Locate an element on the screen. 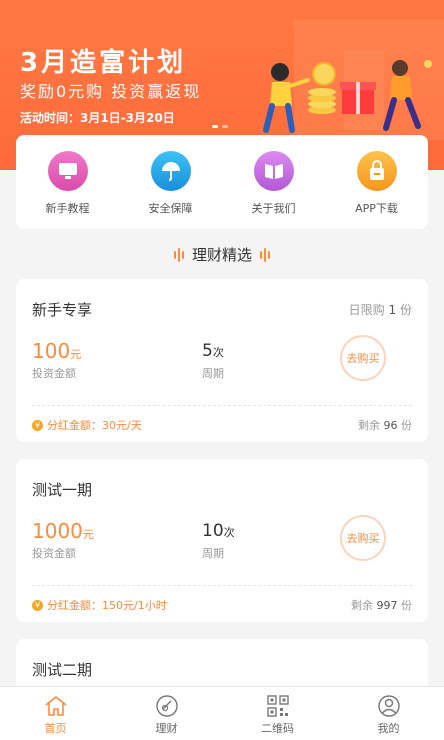  quick-item-label: APP下载 is located at coordinates (376, 208).